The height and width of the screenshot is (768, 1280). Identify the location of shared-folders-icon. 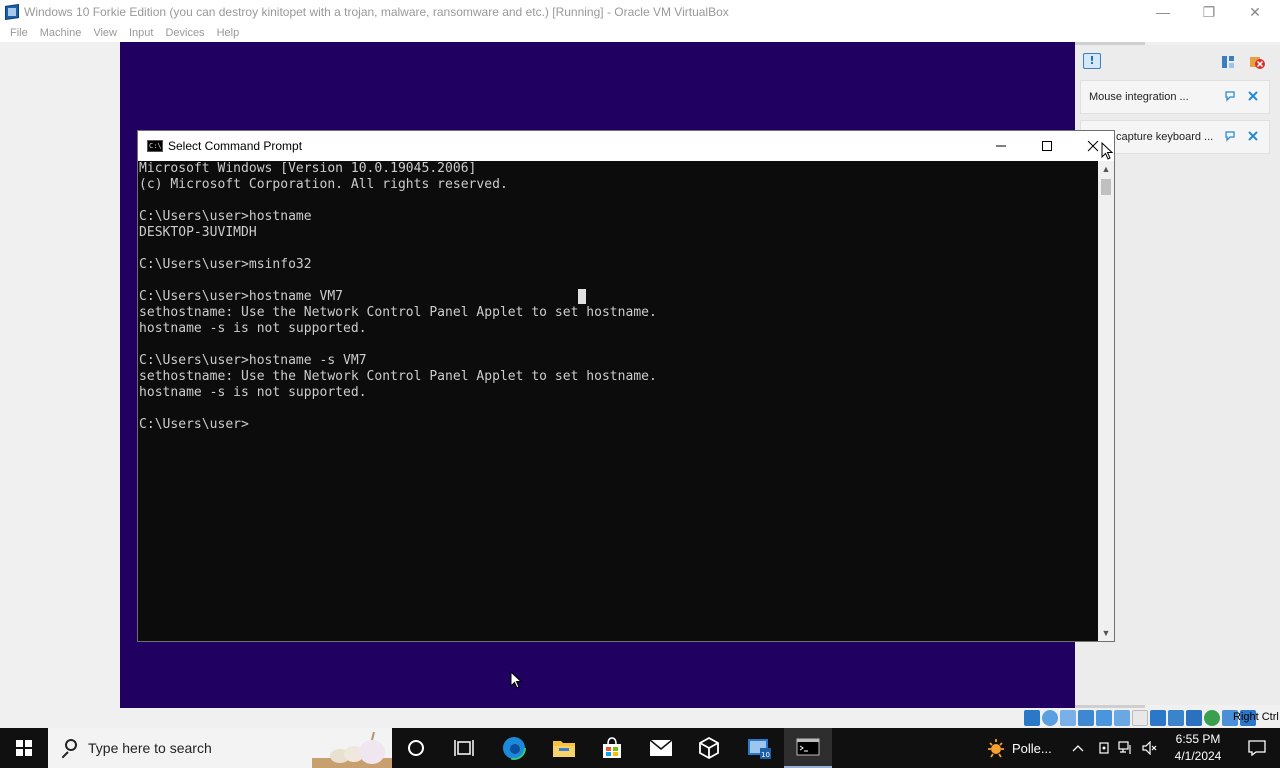
(1122, 718).